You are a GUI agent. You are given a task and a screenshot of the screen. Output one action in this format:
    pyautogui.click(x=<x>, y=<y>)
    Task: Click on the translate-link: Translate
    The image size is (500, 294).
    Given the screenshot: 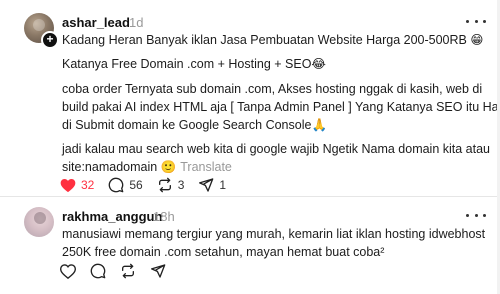 What is the action you would take?
    pyautogui.click(x=206, y=167)
    